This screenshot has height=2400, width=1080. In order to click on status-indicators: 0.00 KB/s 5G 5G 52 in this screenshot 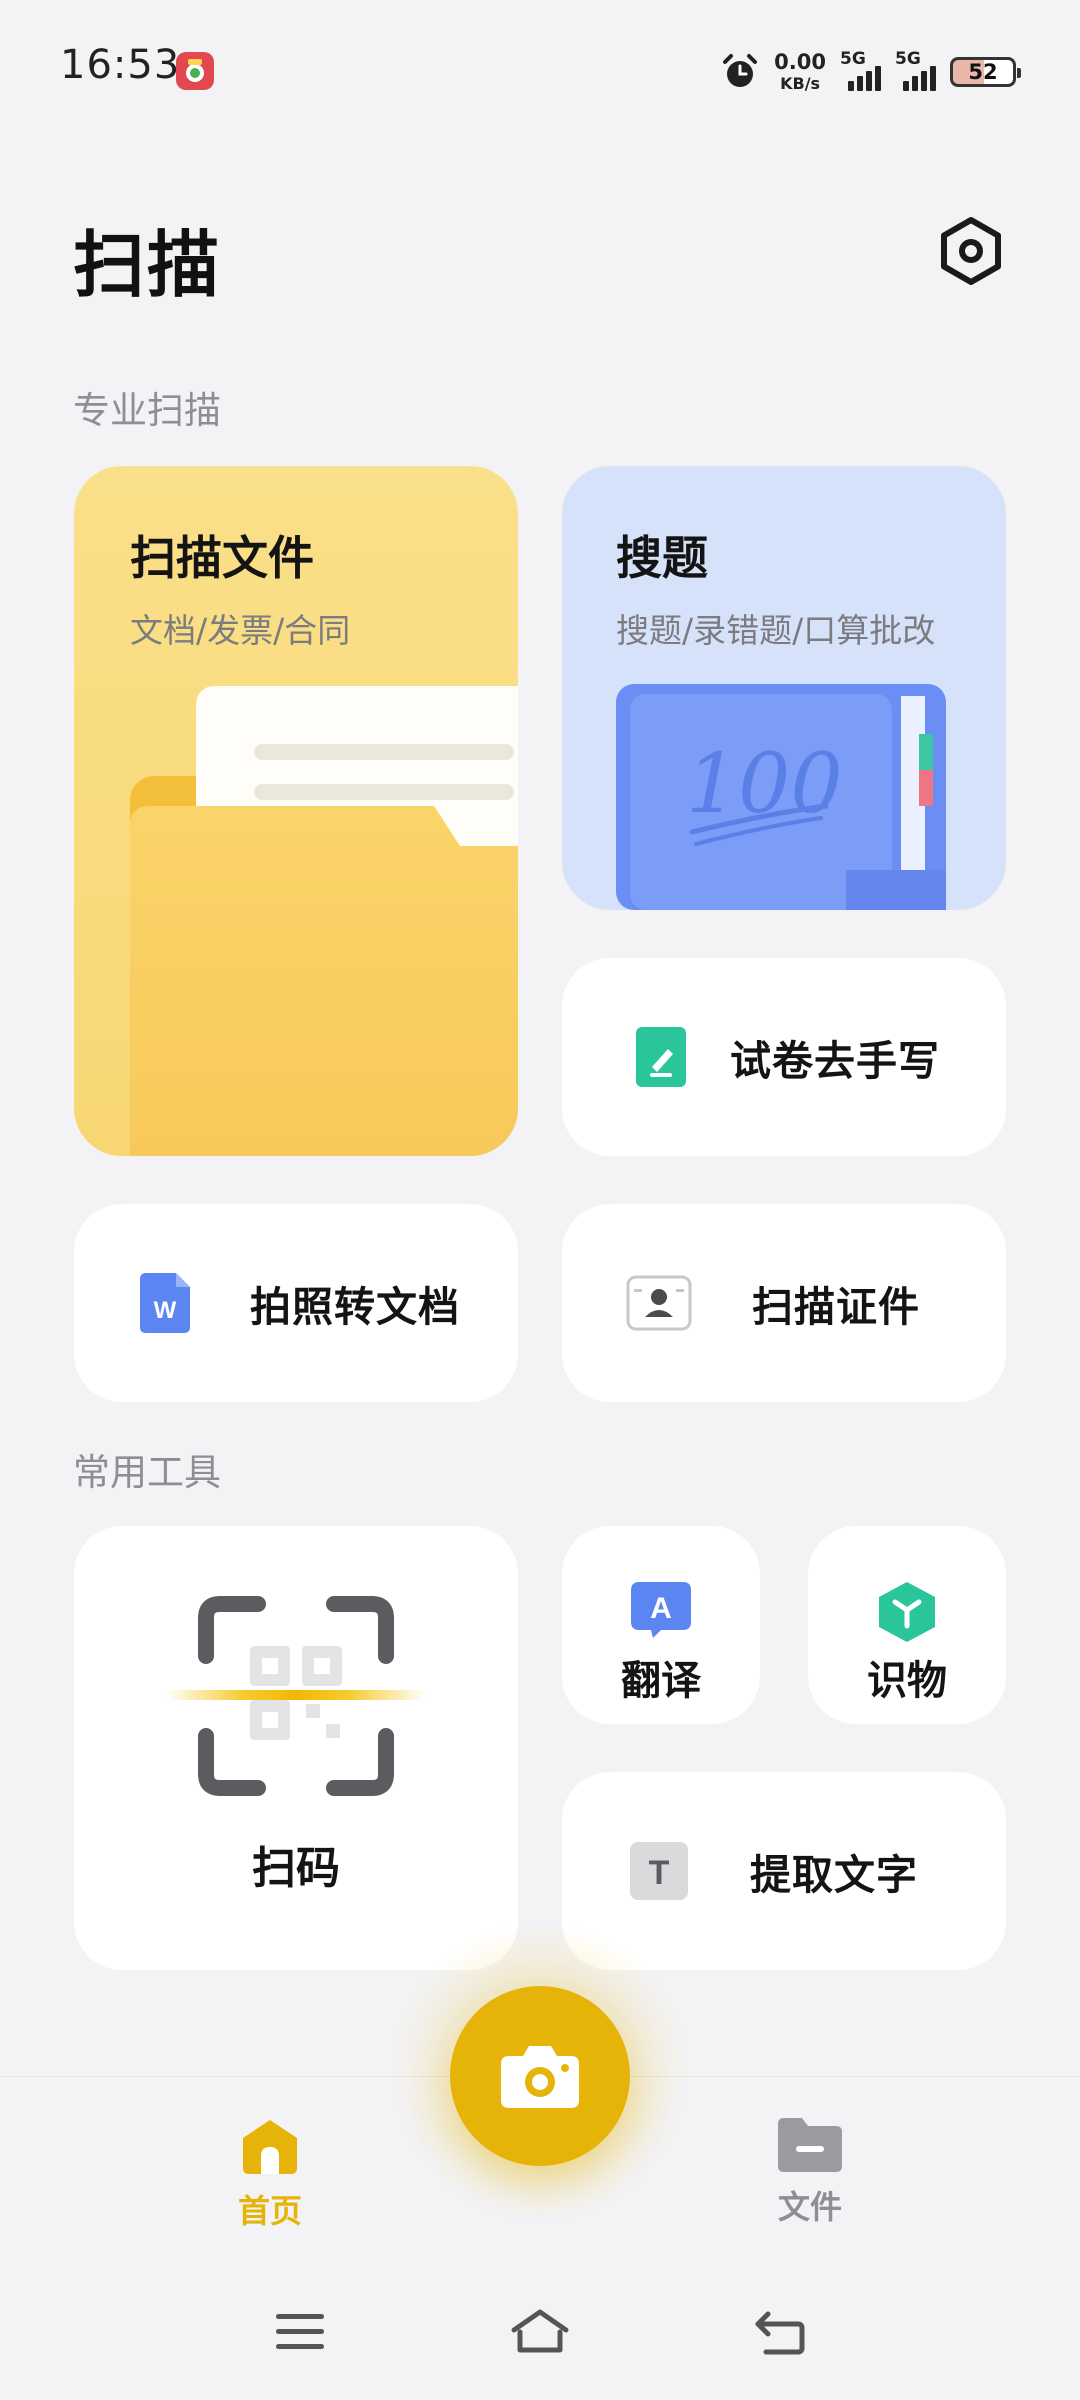, I will do `click(870, 72)`.